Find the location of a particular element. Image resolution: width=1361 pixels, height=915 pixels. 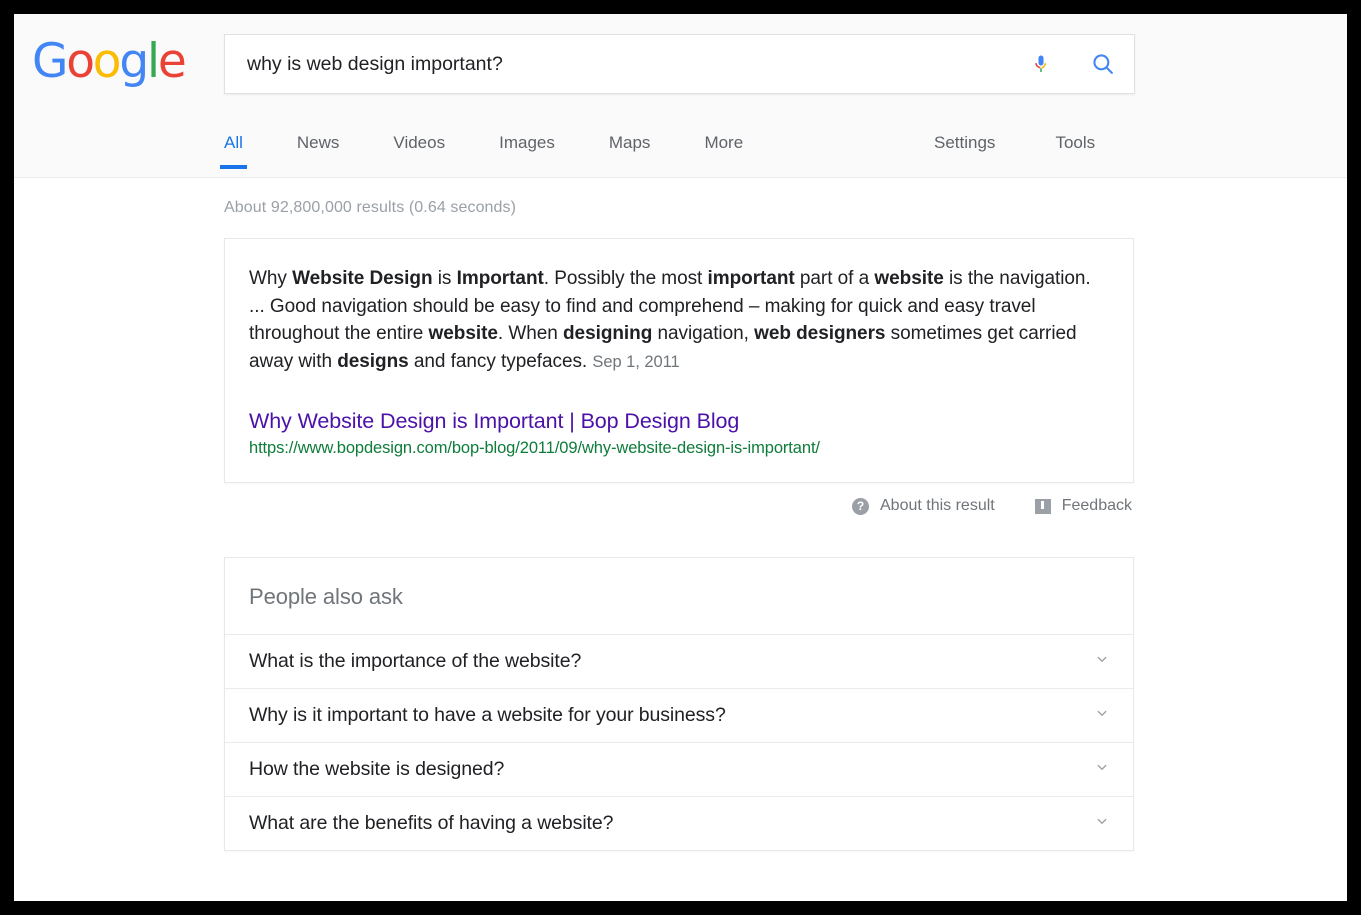

people-also-ask-question: What is the importance of the website? is located at coordinates (415, 661).